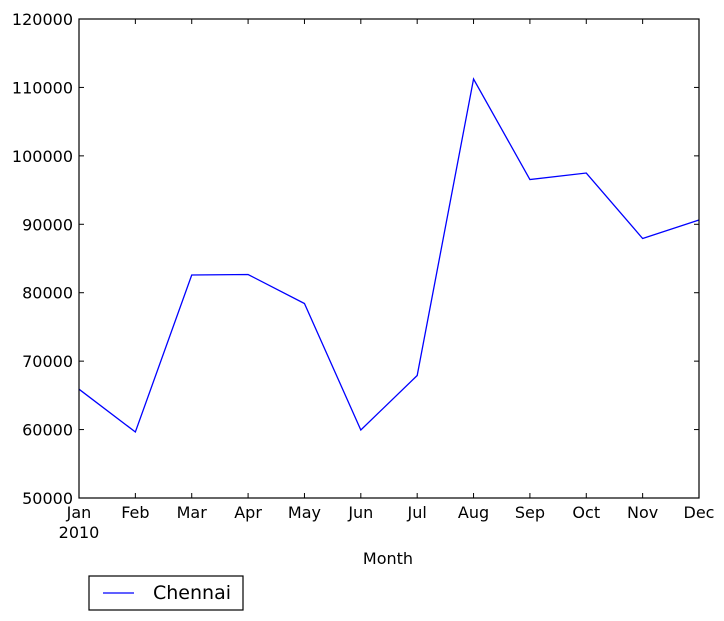 Image resolution: width=724 pixels, height=621 pixels. I want to click on x-tick-label-oct: Oct, so click(586, 512).